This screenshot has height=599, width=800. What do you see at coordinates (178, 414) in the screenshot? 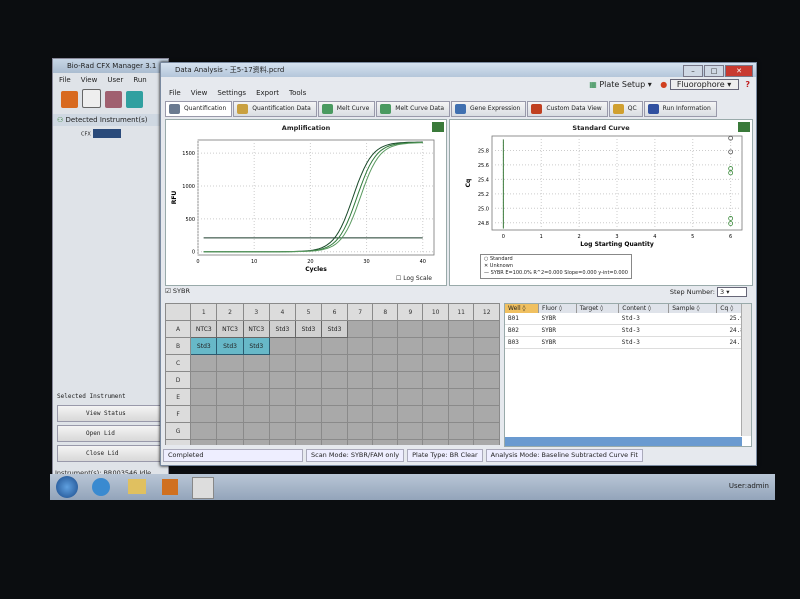
I see `plate-row-header: F` at bounding box center [178, 414].